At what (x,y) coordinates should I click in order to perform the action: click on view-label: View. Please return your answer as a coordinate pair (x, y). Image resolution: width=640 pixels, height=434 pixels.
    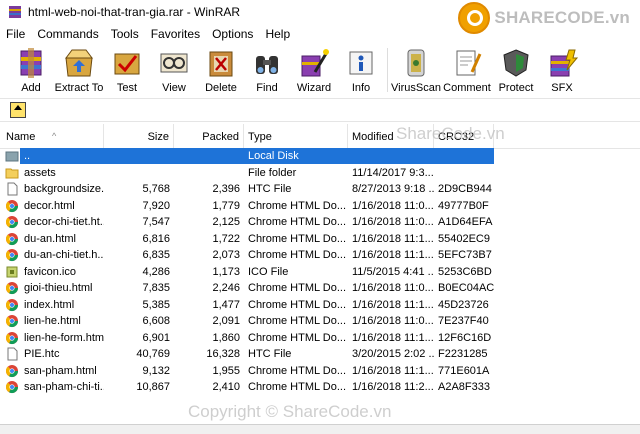
    Looking at the image, I should click on (174, 88).